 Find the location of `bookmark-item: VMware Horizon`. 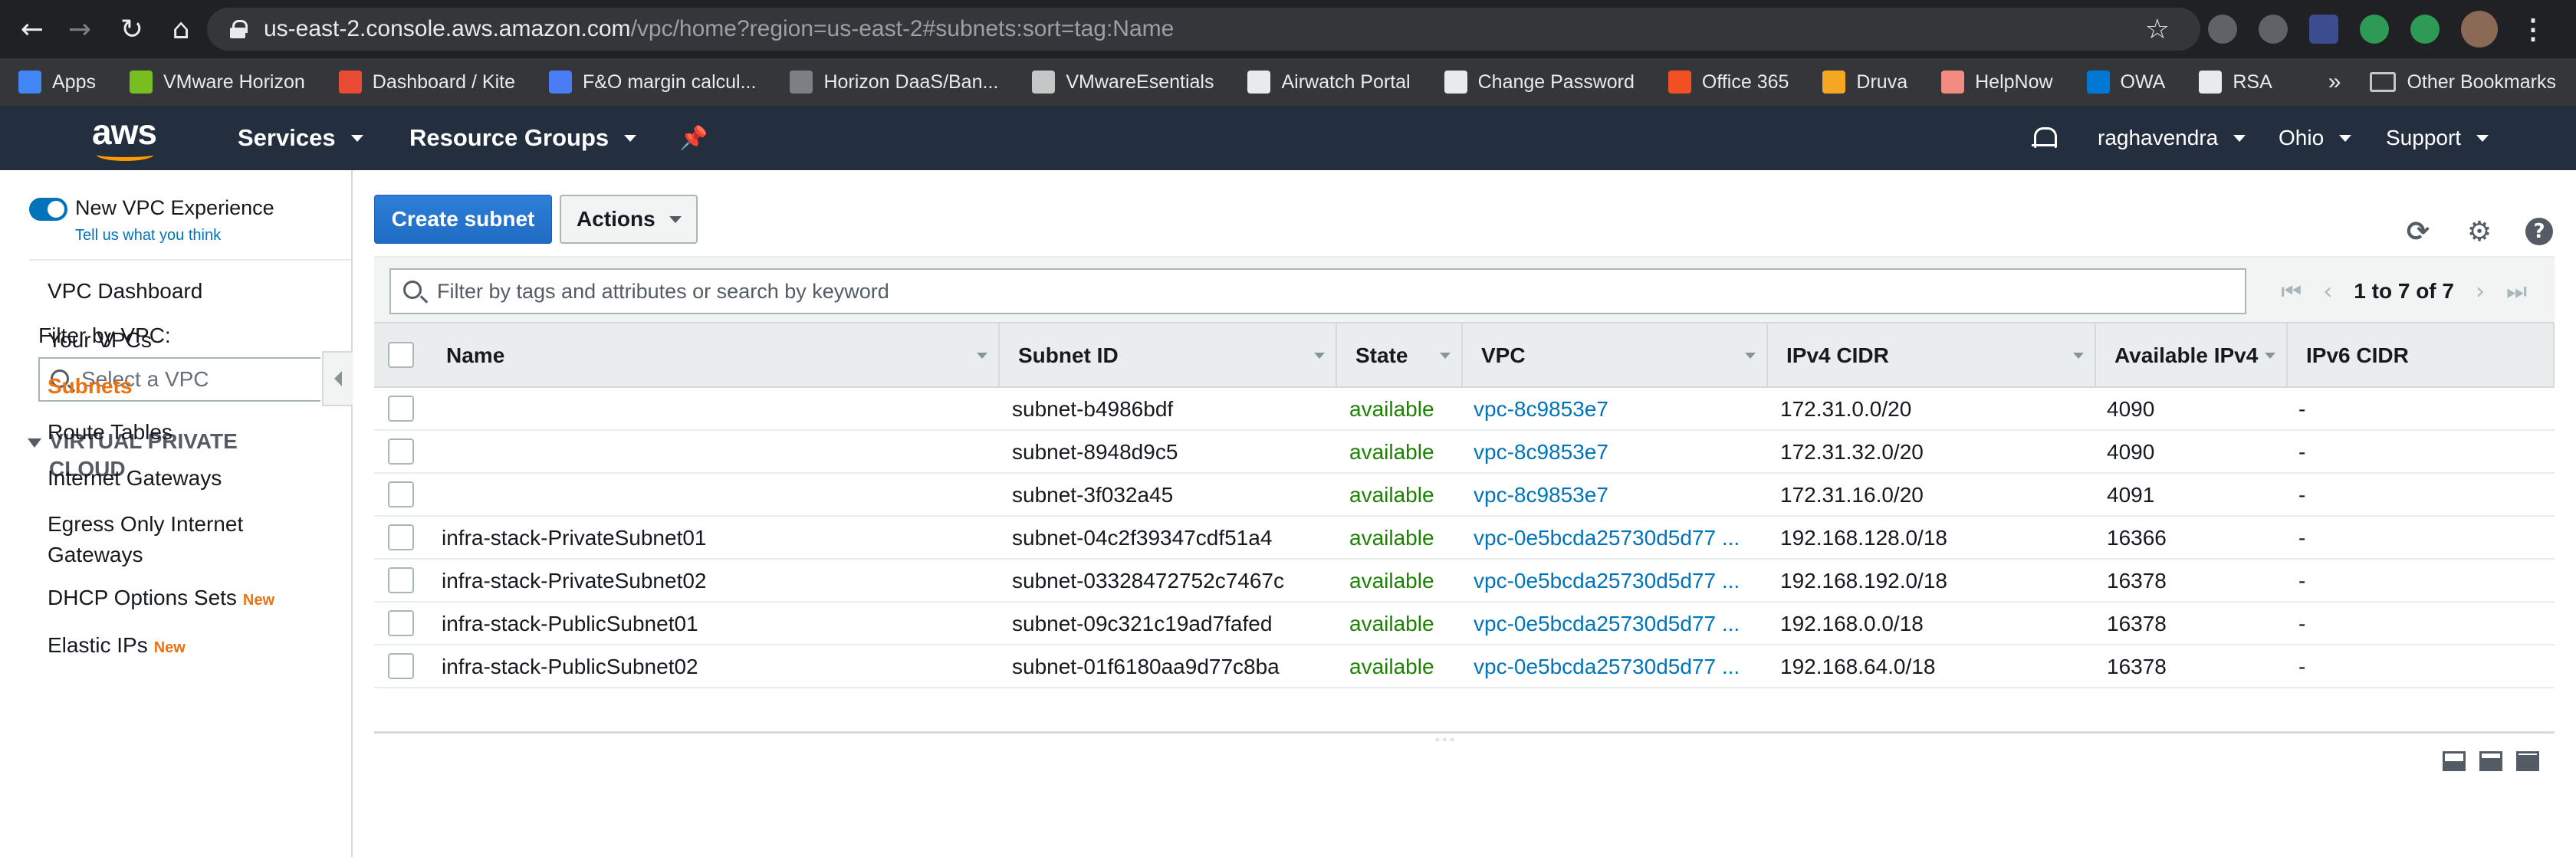

bookmark-item: VMware Horizon is located at coordinates (217, 82).